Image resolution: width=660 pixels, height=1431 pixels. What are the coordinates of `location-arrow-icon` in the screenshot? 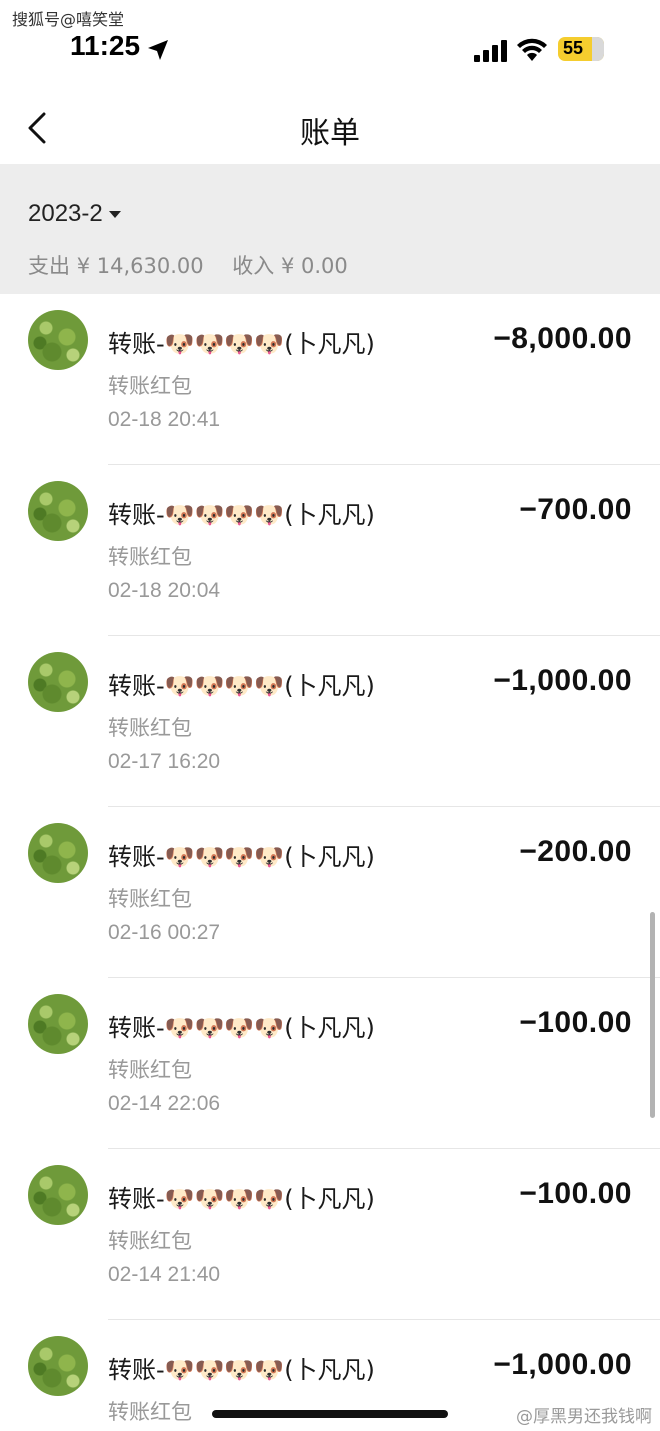 It's located at (158, 50).